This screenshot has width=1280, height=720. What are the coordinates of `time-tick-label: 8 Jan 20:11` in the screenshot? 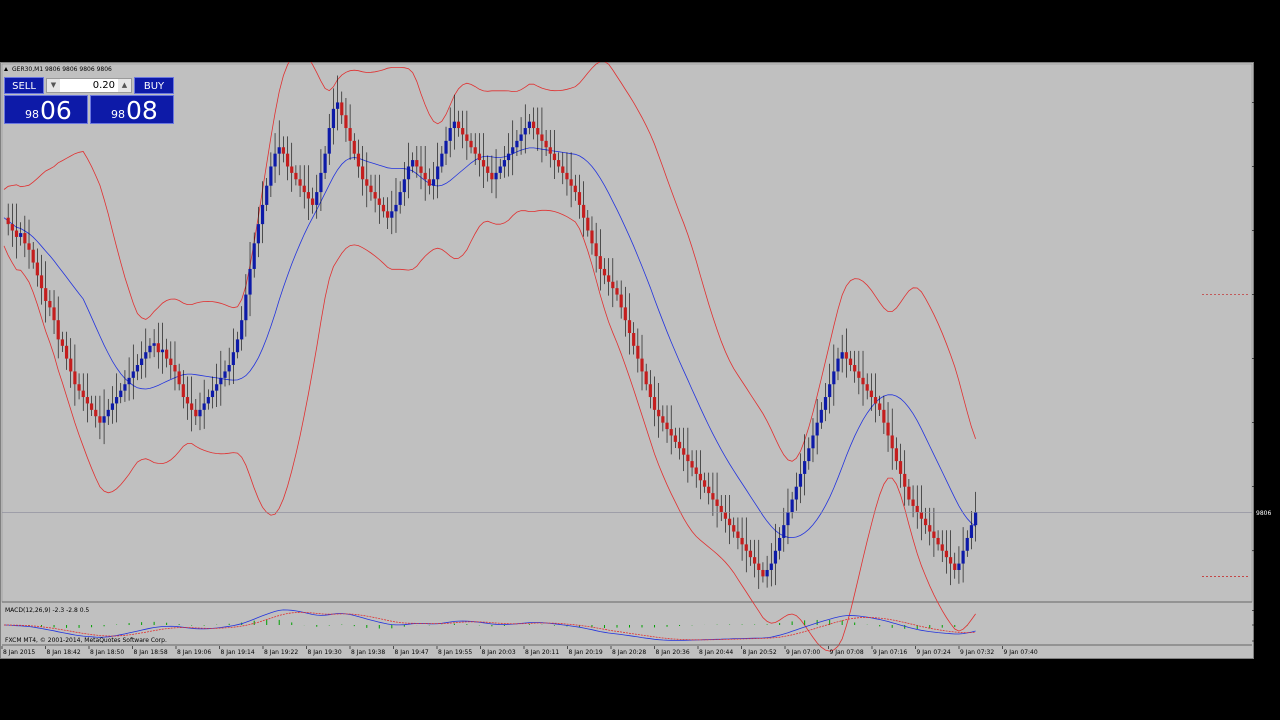 It's located at (542, 652).